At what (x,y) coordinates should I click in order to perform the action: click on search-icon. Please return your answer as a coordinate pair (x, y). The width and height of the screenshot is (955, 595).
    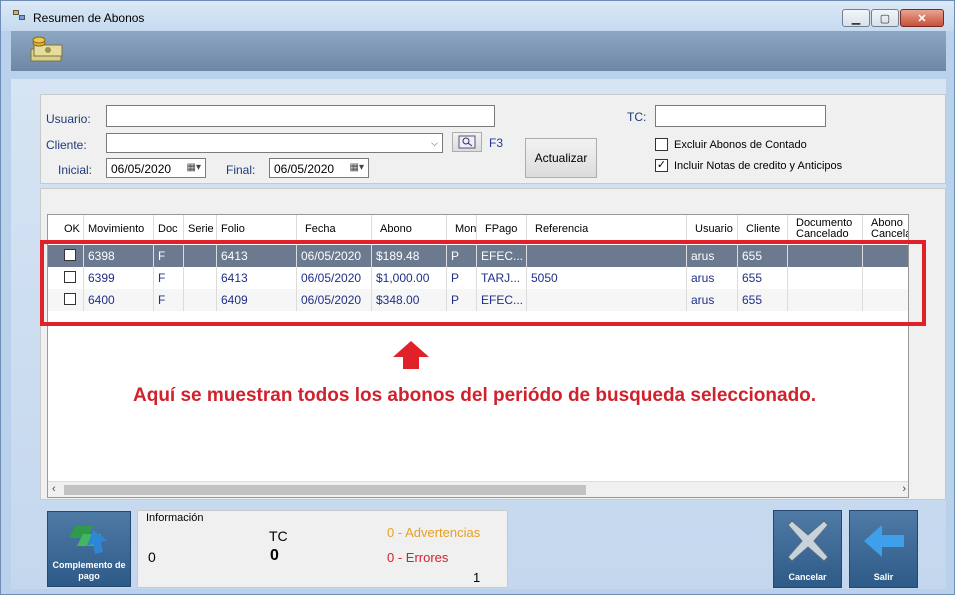
    Looking at the image, I should click on (467, 142).